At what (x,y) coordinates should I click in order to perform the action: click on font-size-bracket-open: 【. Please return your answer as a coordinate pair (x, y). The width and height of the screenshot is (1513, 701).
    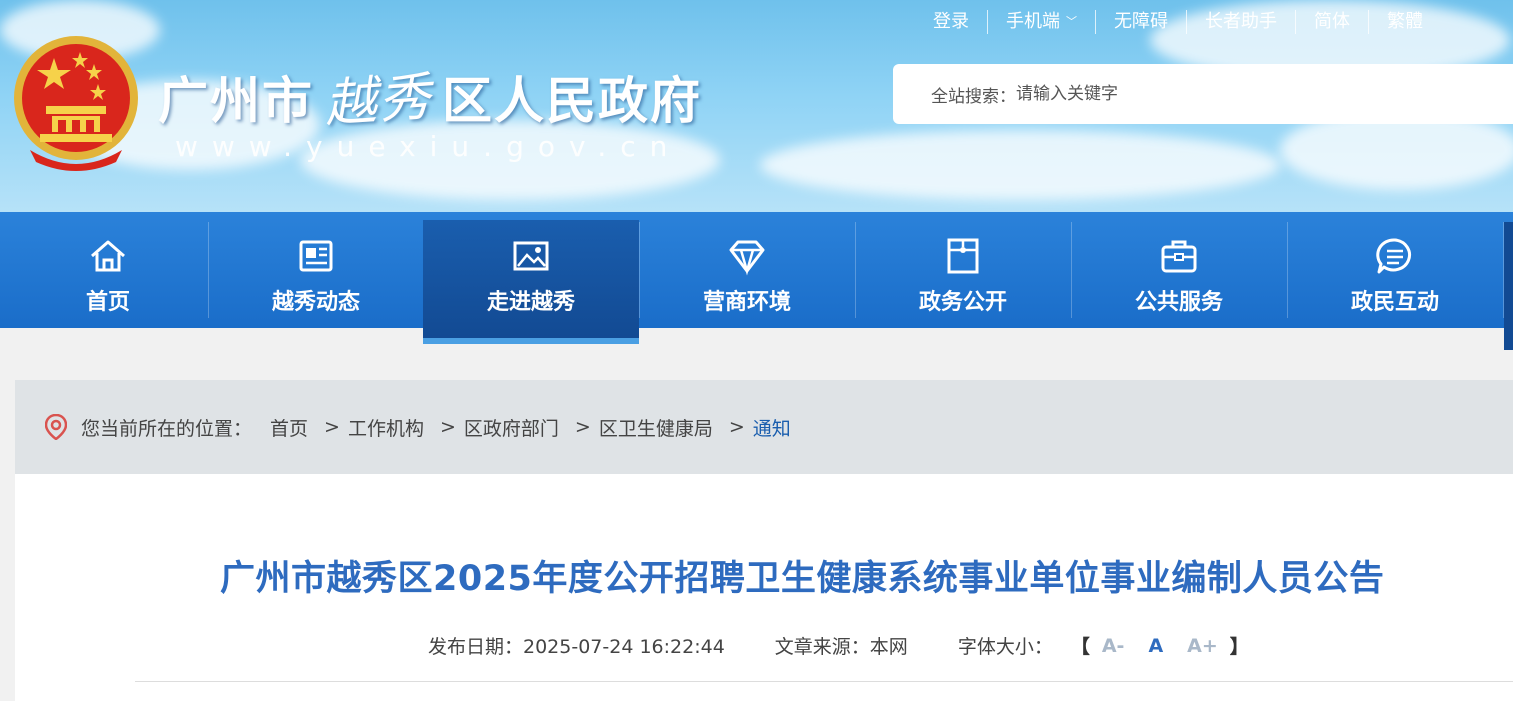
    Looking at the image, I should click on (1080, 647).